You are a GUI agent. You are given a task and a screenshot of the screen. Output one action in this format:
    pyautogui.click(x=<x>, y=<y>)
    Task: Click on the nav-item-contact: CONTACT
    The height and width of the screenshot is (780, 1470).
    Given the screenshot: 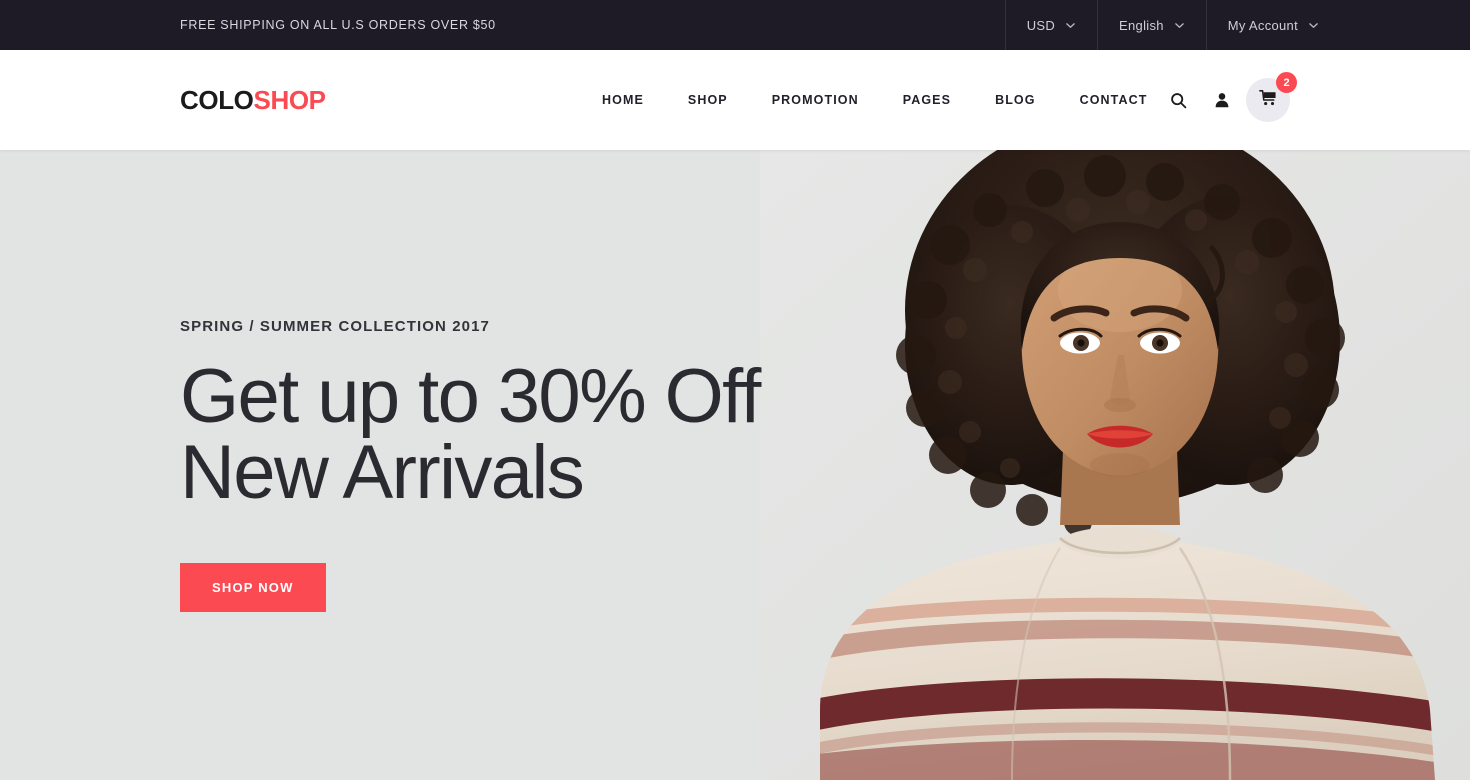 What is the action you would take?
    pyautogui.click(x=1114, y=100)
    